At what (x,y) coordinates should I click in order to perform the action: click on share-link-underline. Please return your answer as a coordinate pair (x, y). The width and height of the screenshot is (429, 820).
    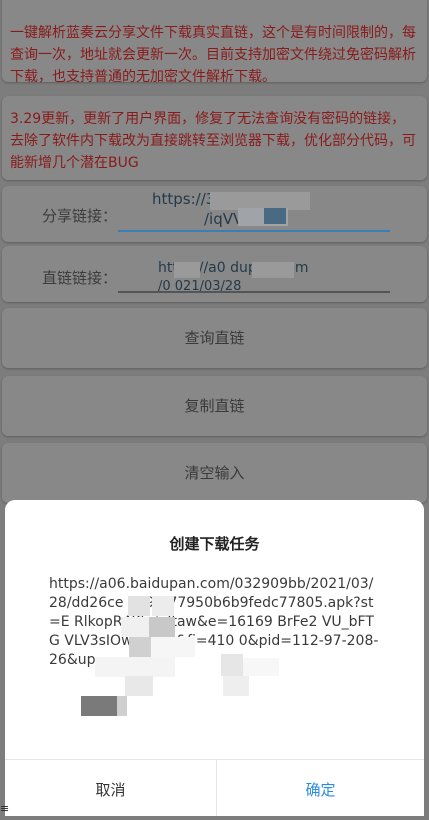
    Looking at the image, I should click on (254, 231).